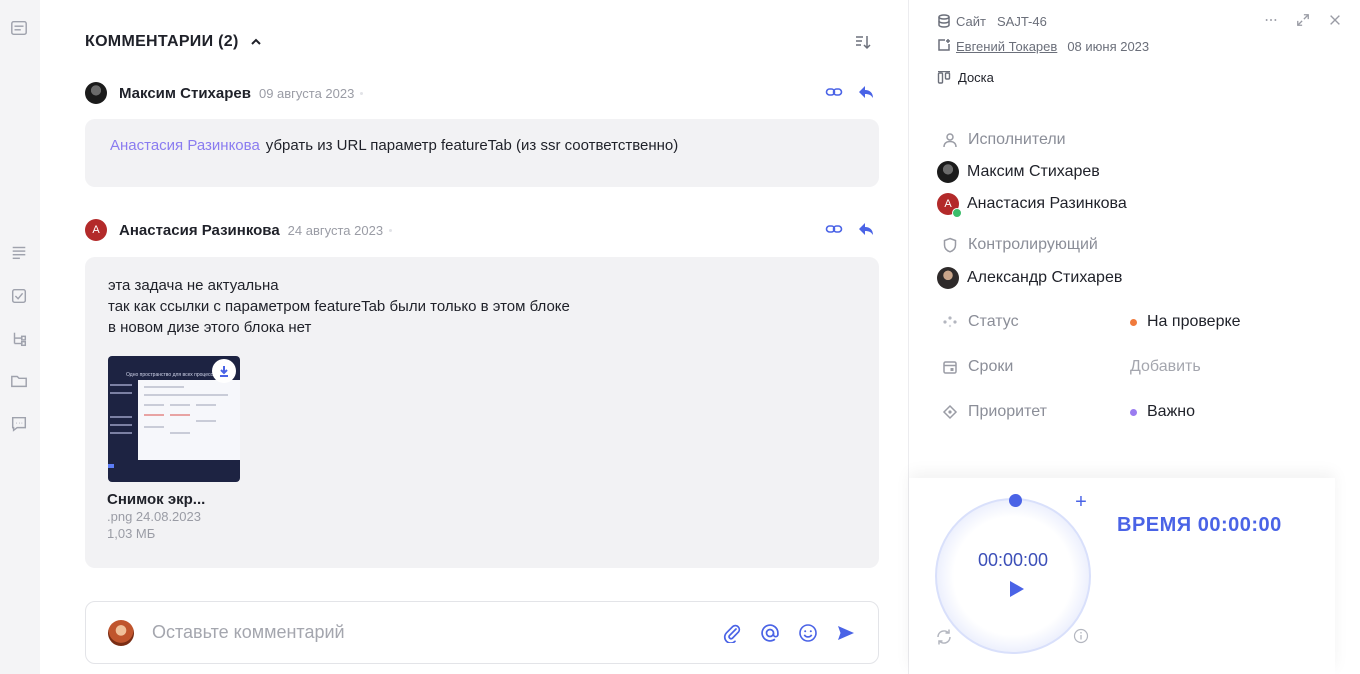 This screenshot has width=1360, height=674. Describe the element at coordinates (174, 419) in the screenshot. I see `attachment-thumbnail: Одно пространство для всех процессов` at that location.